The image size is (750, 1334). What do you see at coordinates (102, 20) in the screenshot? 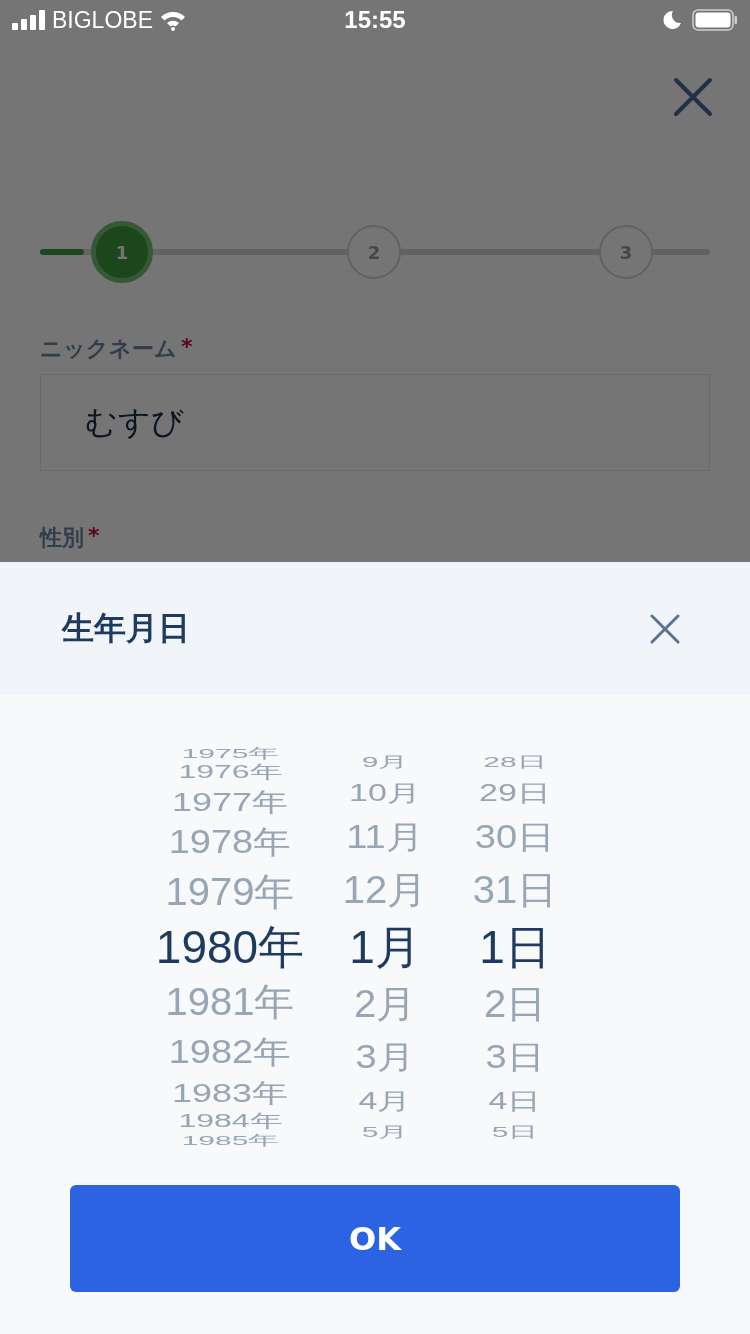
I see `carrier-name: BIGLOBE` at bounding box center [102, 20].